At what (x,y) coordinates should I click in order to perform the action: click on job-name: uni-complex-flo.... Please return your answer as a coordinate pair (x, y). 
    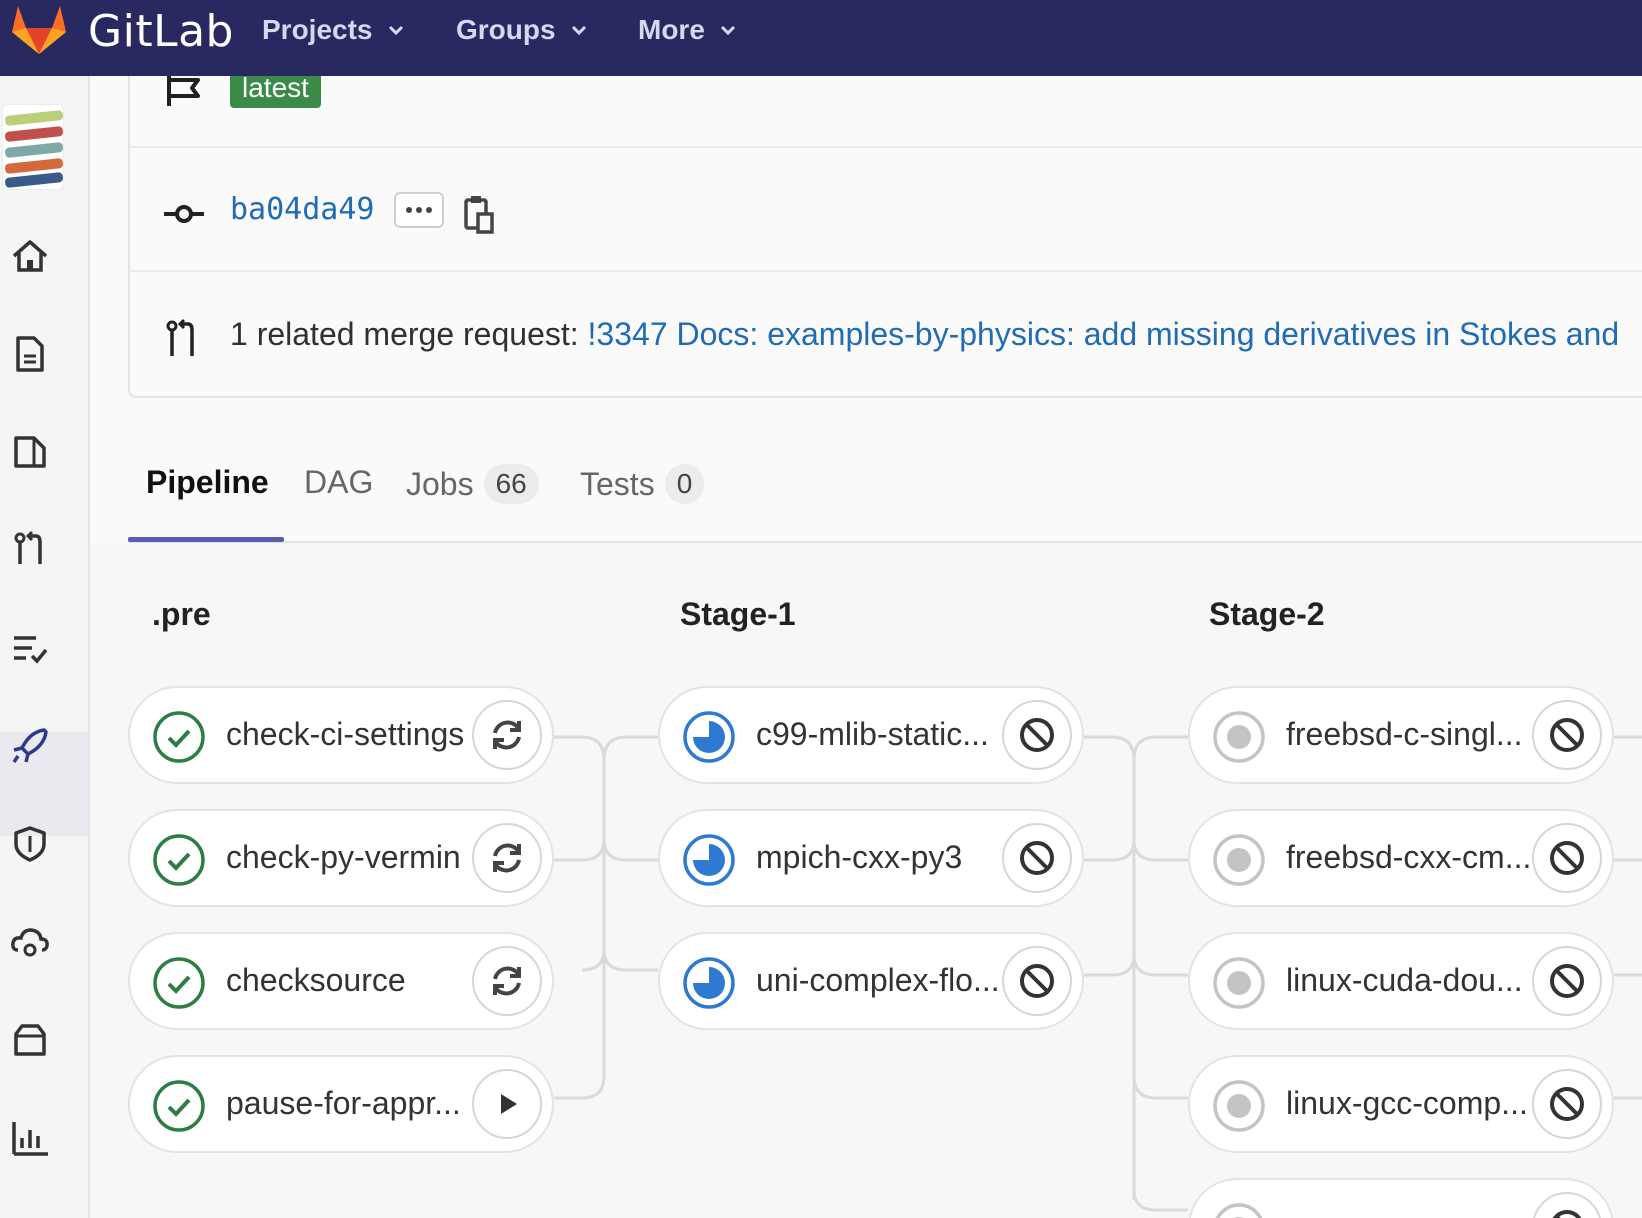
    Looking at the image, I should click on (878, 980).